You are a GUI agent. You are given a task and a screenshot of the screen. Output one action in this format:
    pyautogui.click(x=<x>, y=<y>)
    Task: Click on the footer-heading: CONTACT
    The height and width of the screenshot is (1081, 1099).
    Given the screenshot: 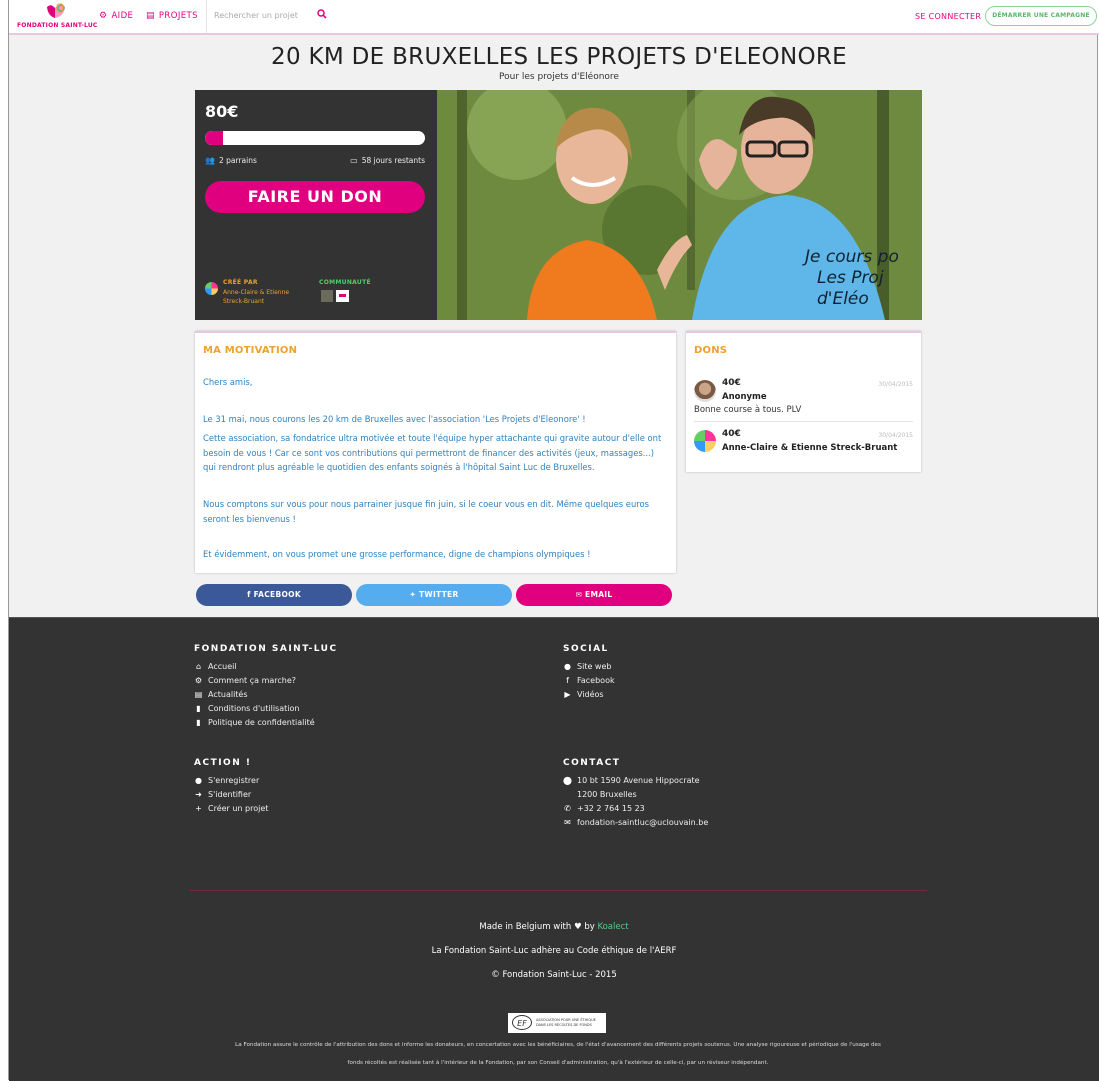 What is the action you would take?
    pyautogui.click(x=592, y=763)
    